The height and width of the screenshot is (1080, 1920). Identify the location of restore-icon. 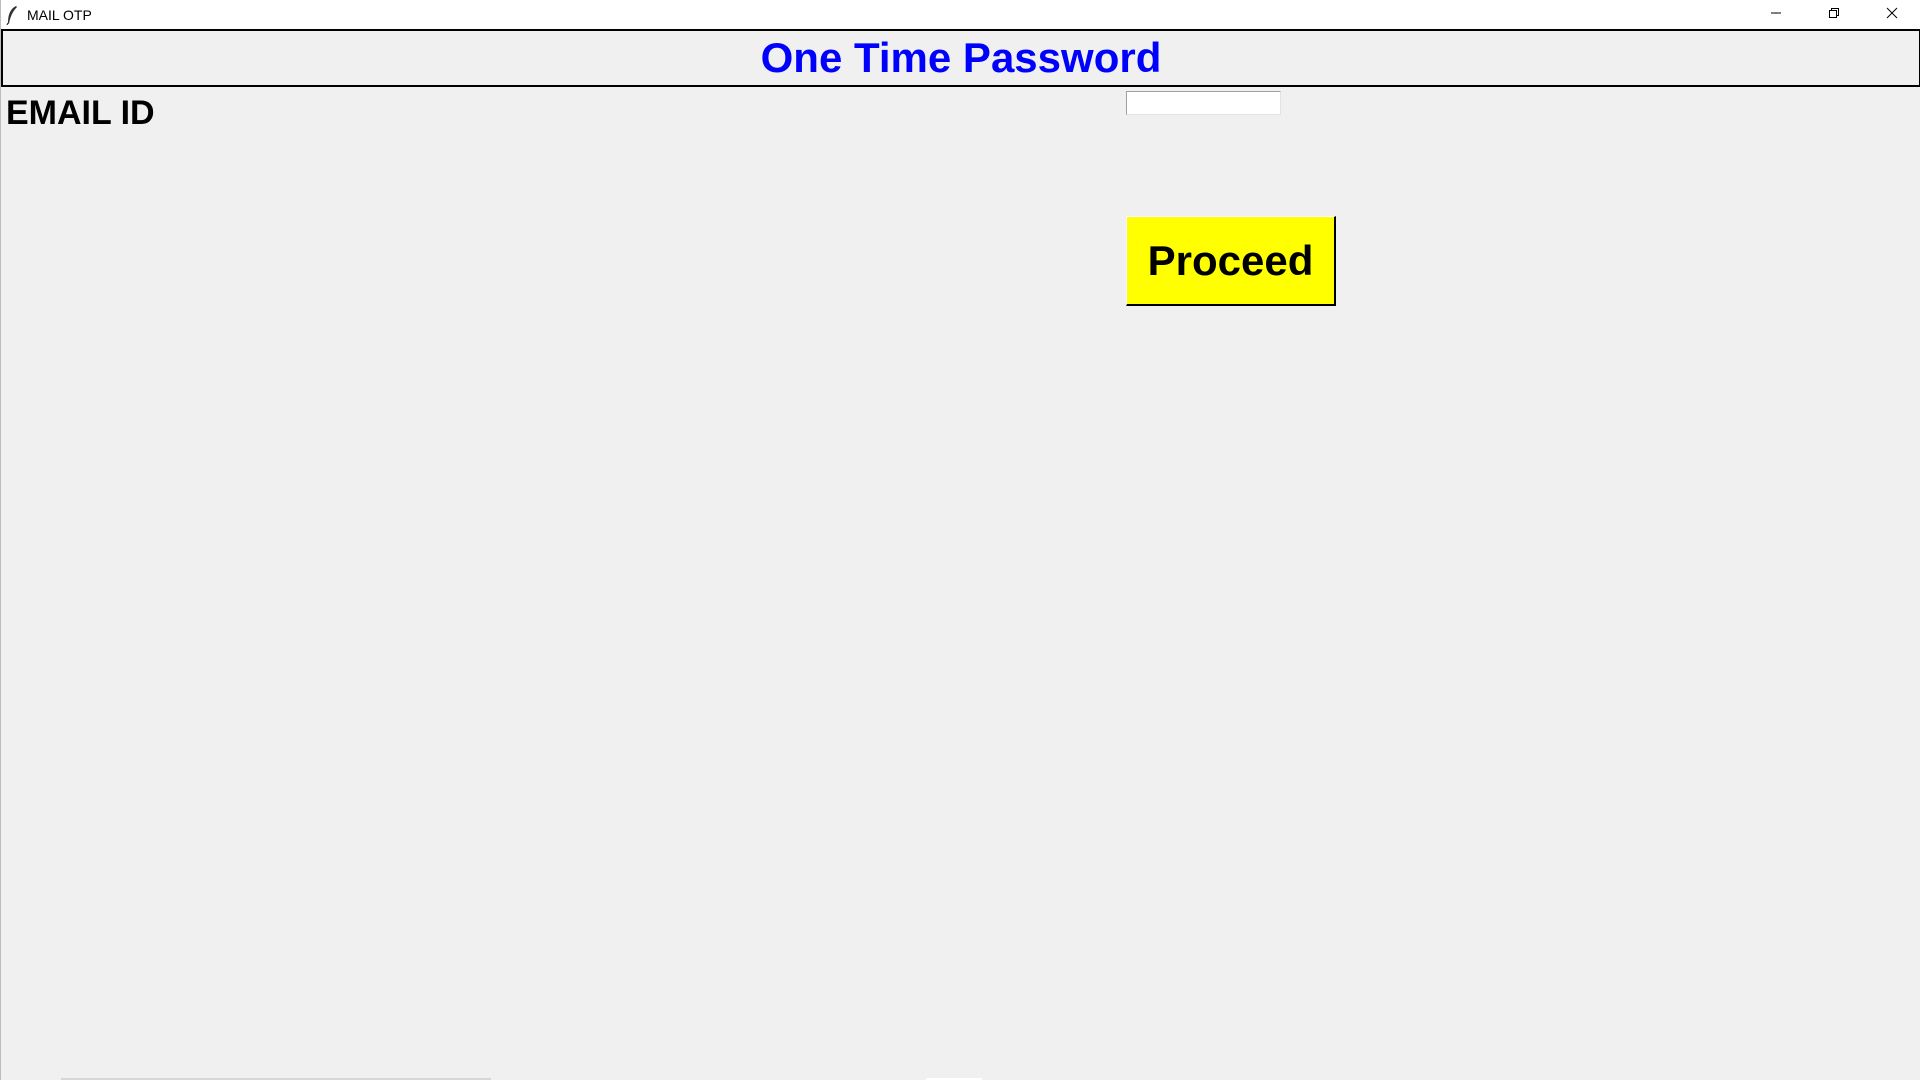
(1834, 15).